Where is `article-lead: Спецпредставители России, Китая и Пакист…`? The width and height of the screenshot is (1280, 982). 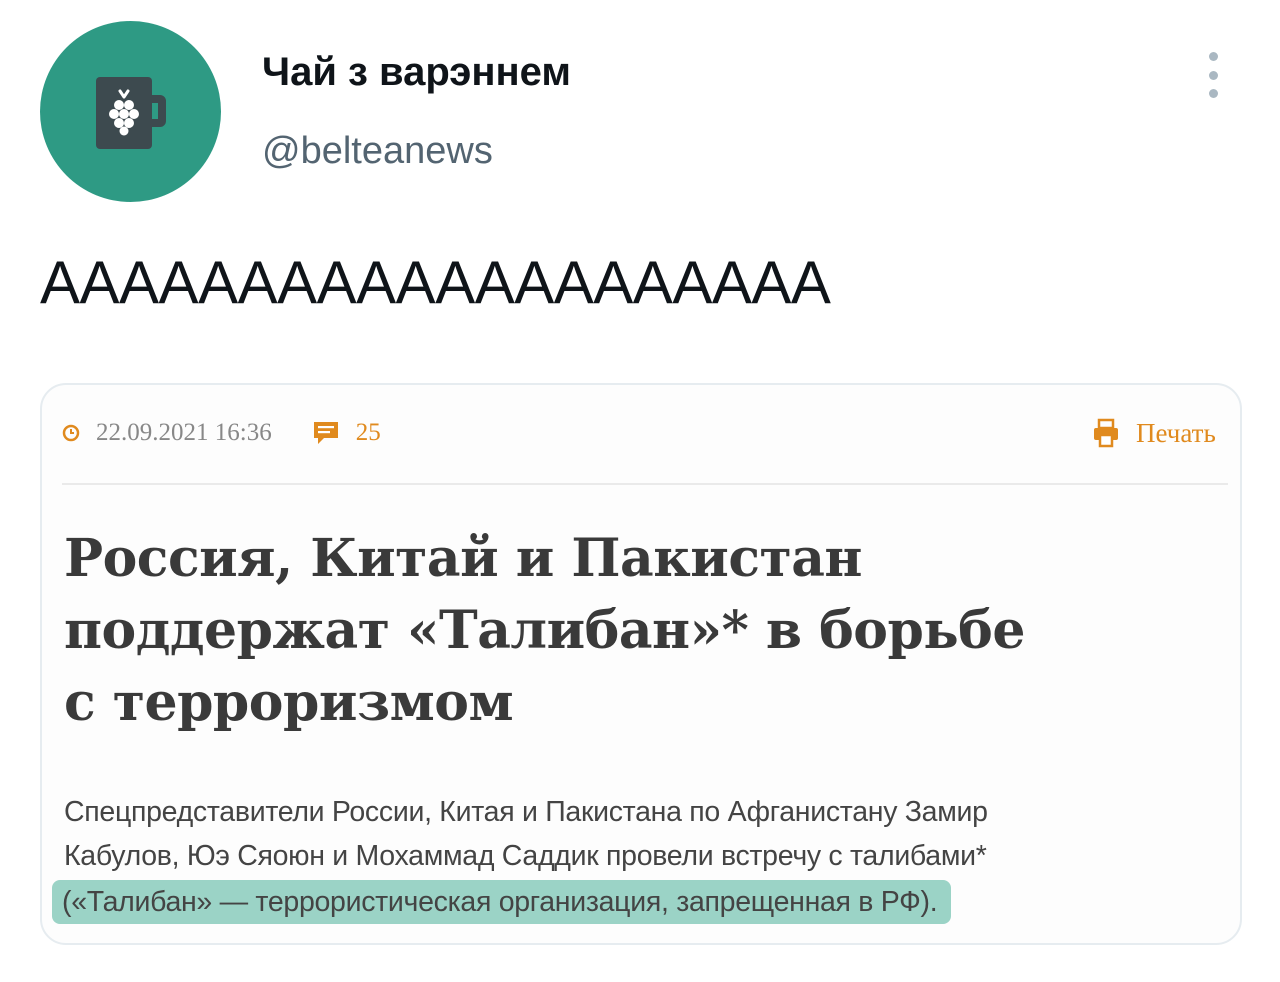
article-lead: Спецпредставители России, Китая и Пакист… is located at coordinates (643, 857).